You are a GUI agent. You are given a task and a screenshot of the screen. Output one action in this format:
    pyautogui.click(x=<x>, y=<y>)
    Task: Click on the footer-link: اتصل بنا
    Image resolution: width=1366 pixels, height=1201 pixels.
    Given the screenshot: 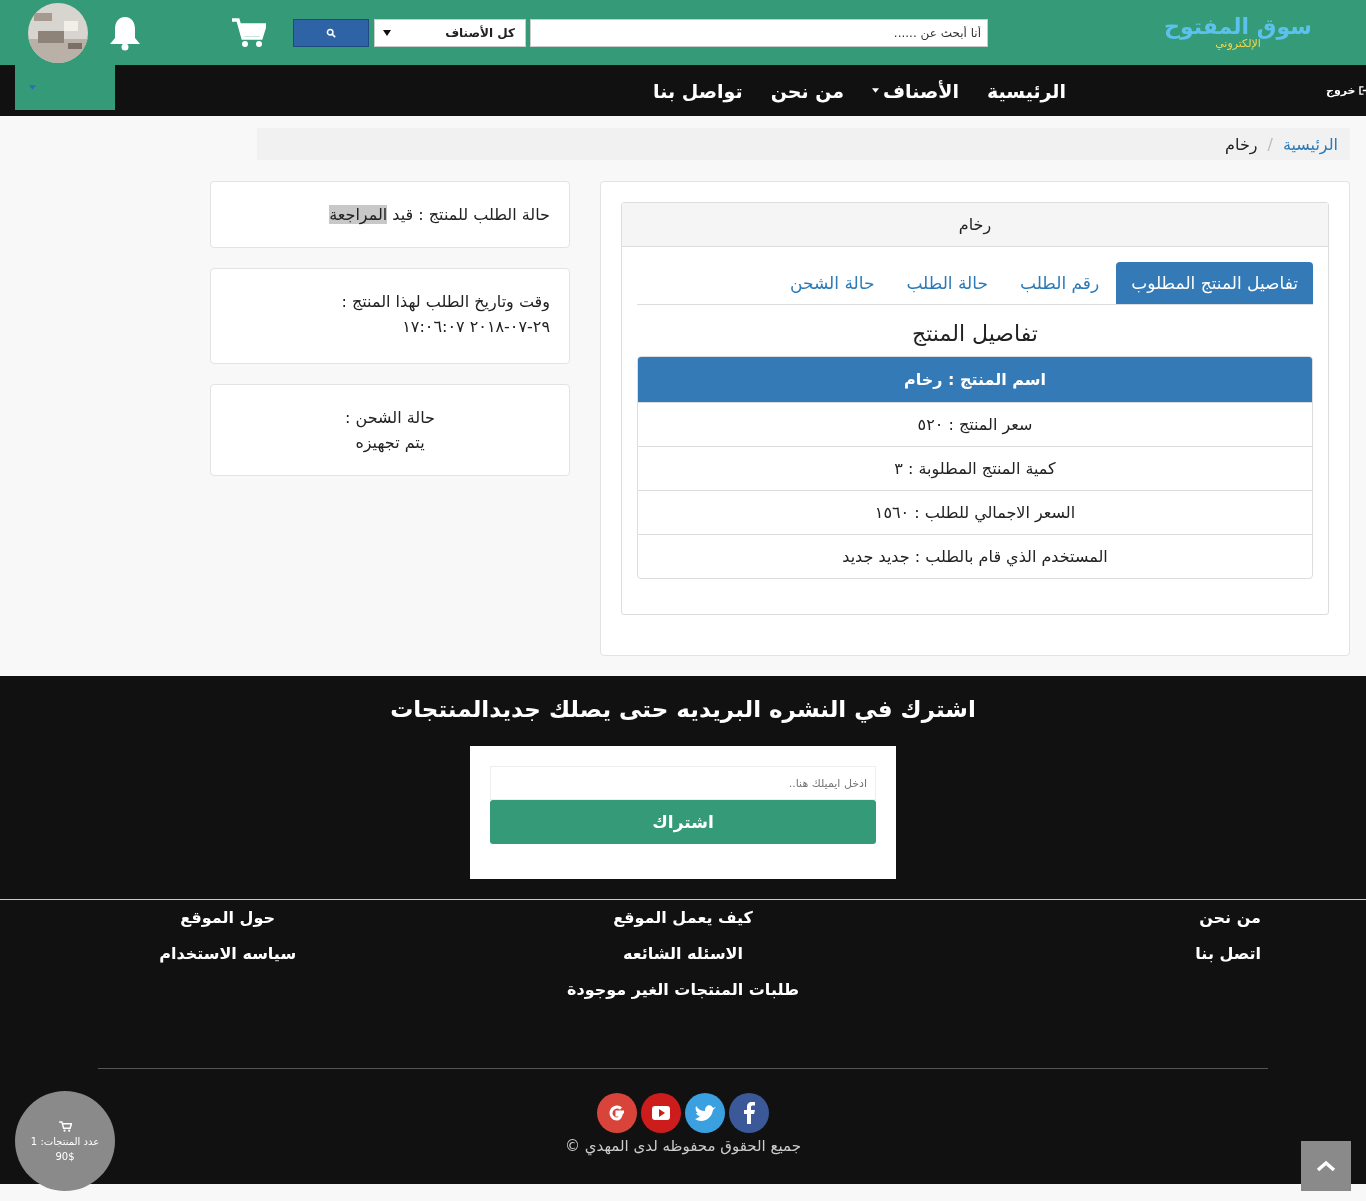 What is the action you would take?
    pyautogui.click(x=1228, y=953)
    